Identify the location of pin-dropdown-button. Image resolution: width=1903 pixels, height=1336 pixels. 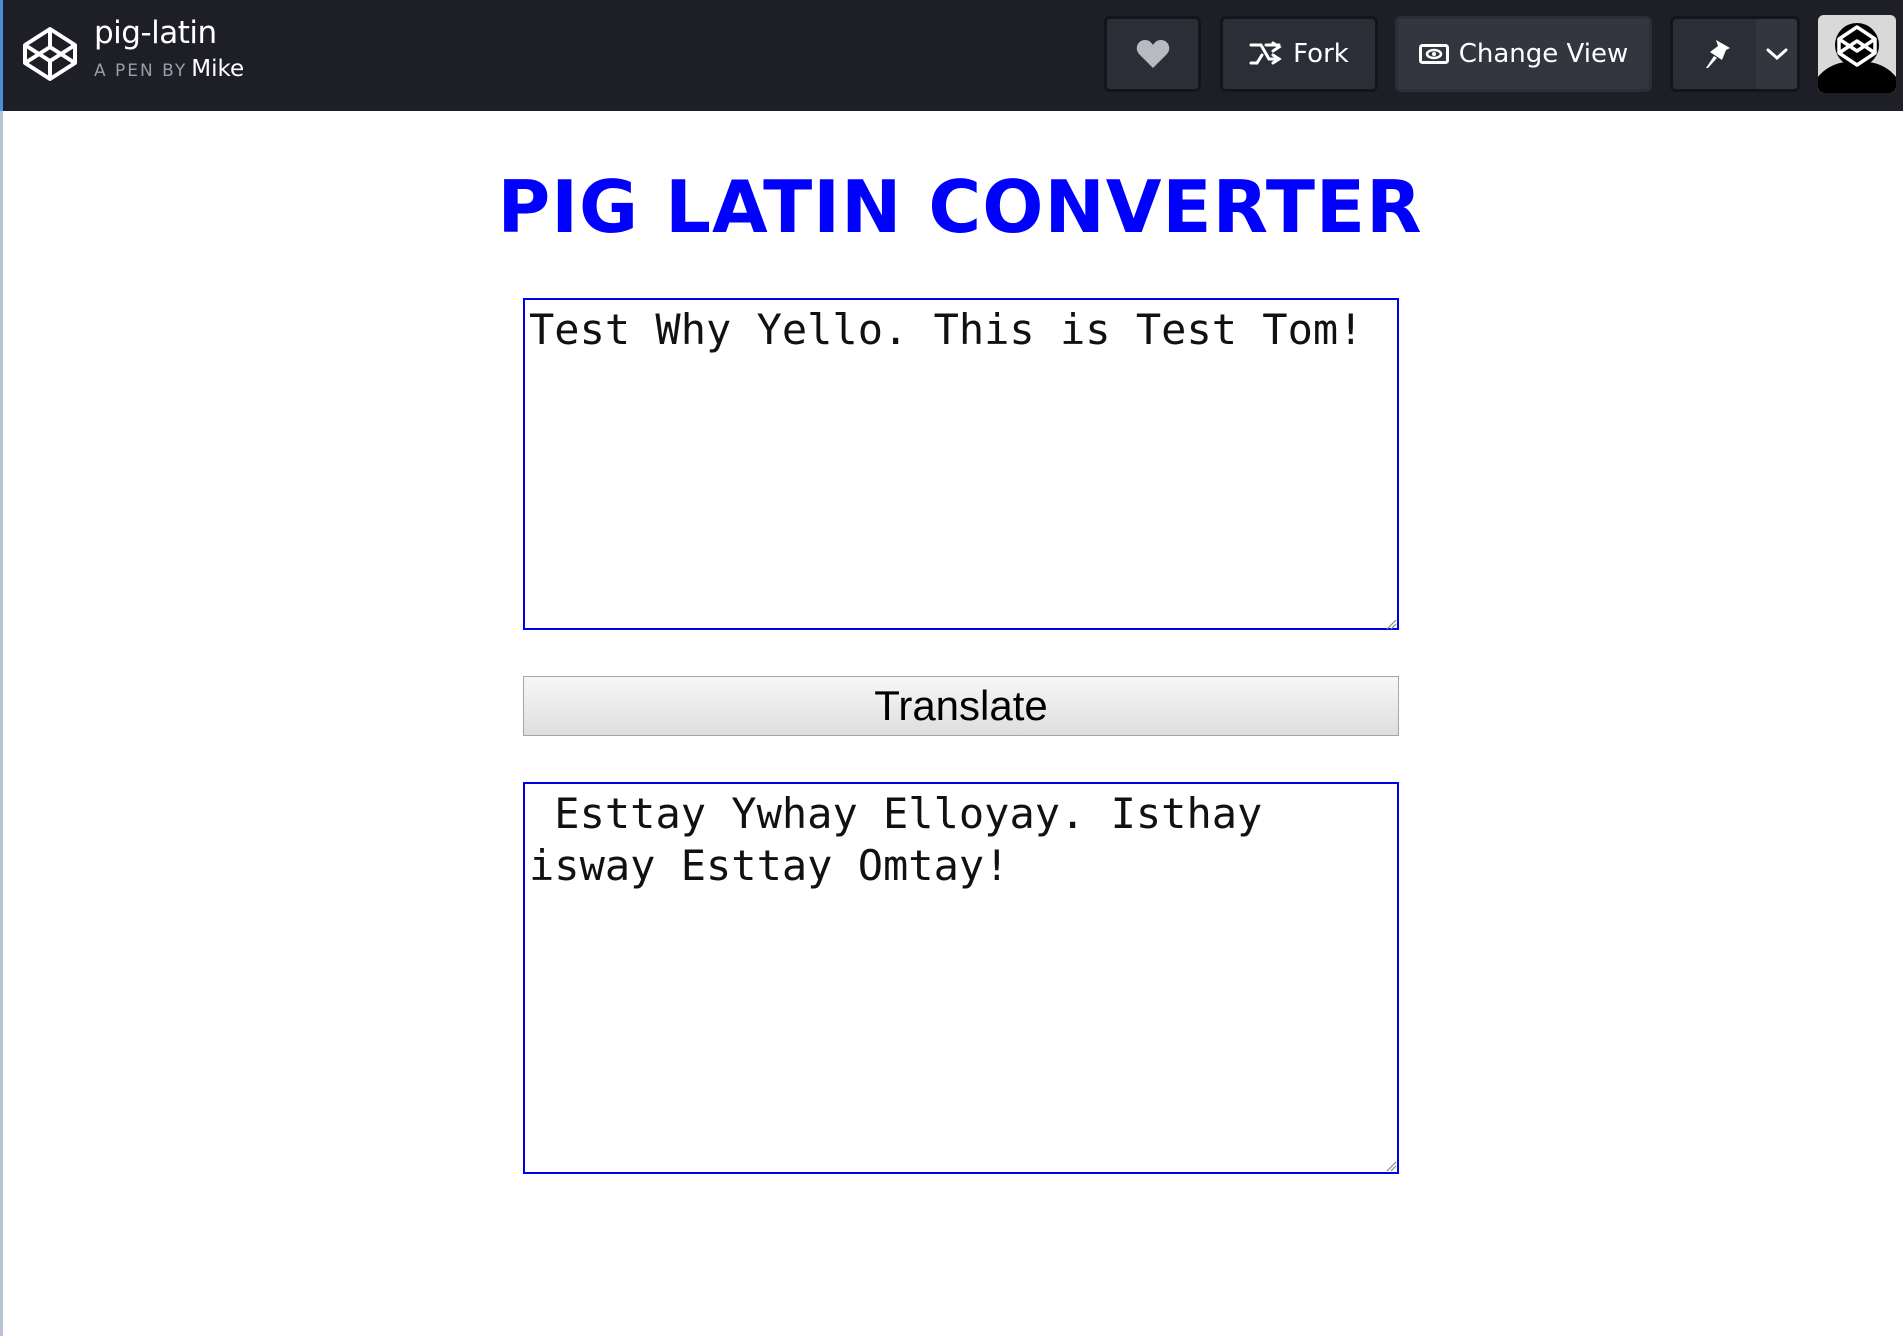
(1778, 54).